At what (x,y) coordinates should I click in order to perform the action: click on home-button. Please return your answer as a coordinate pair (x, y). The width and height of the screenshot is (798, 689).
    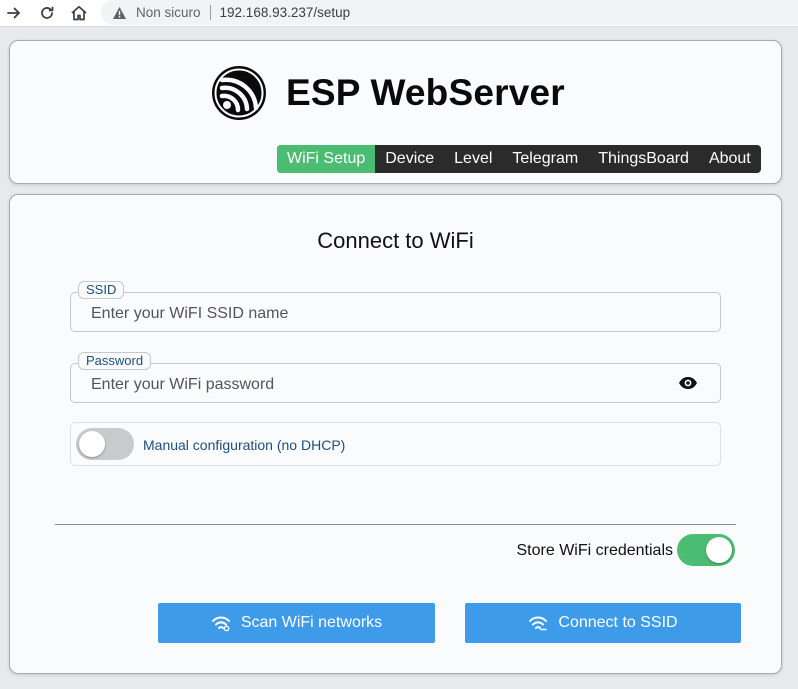
    Looking at the image, I should click on (79, 13).